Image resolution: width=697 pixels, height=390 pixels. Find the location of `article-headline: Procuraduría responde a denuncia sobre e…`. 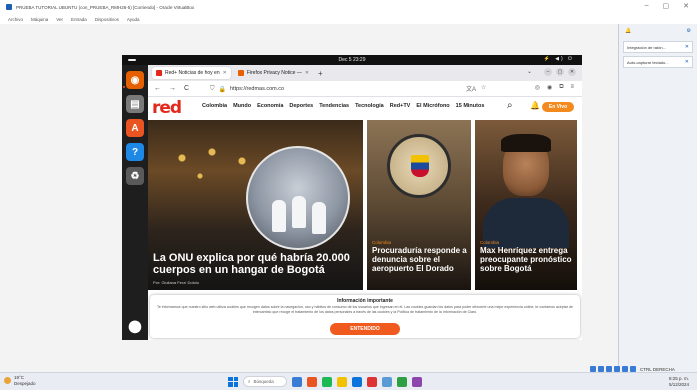

article-headline: Procuraduría responde a denuncia sobre e… is located at coordinates (421, 259).